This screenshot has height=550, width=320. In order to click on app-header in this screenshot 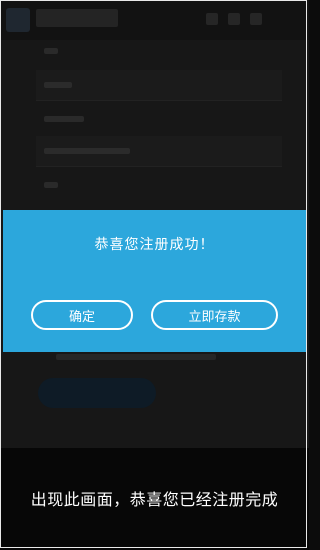, I will do `click(154, 20)`.